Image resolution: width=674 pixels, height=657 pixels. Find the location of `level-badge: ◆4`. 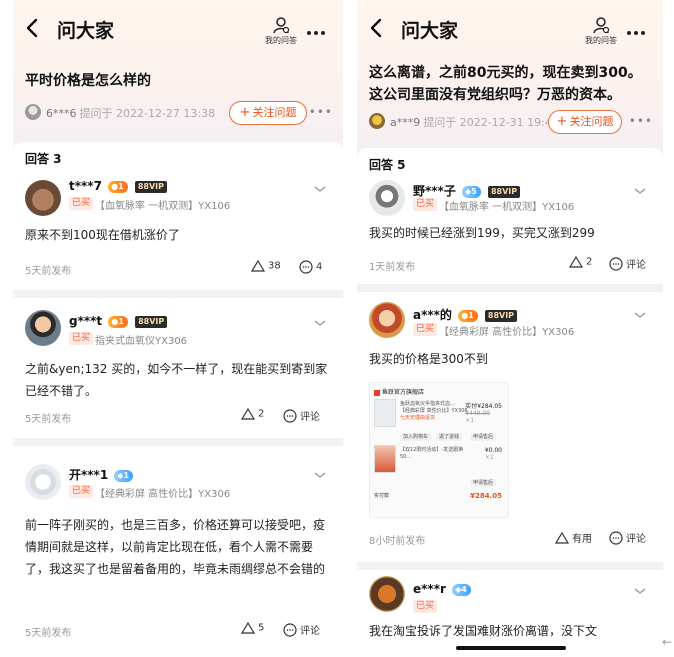

level-badge: ◆4 is located at coordinates (461, 589).